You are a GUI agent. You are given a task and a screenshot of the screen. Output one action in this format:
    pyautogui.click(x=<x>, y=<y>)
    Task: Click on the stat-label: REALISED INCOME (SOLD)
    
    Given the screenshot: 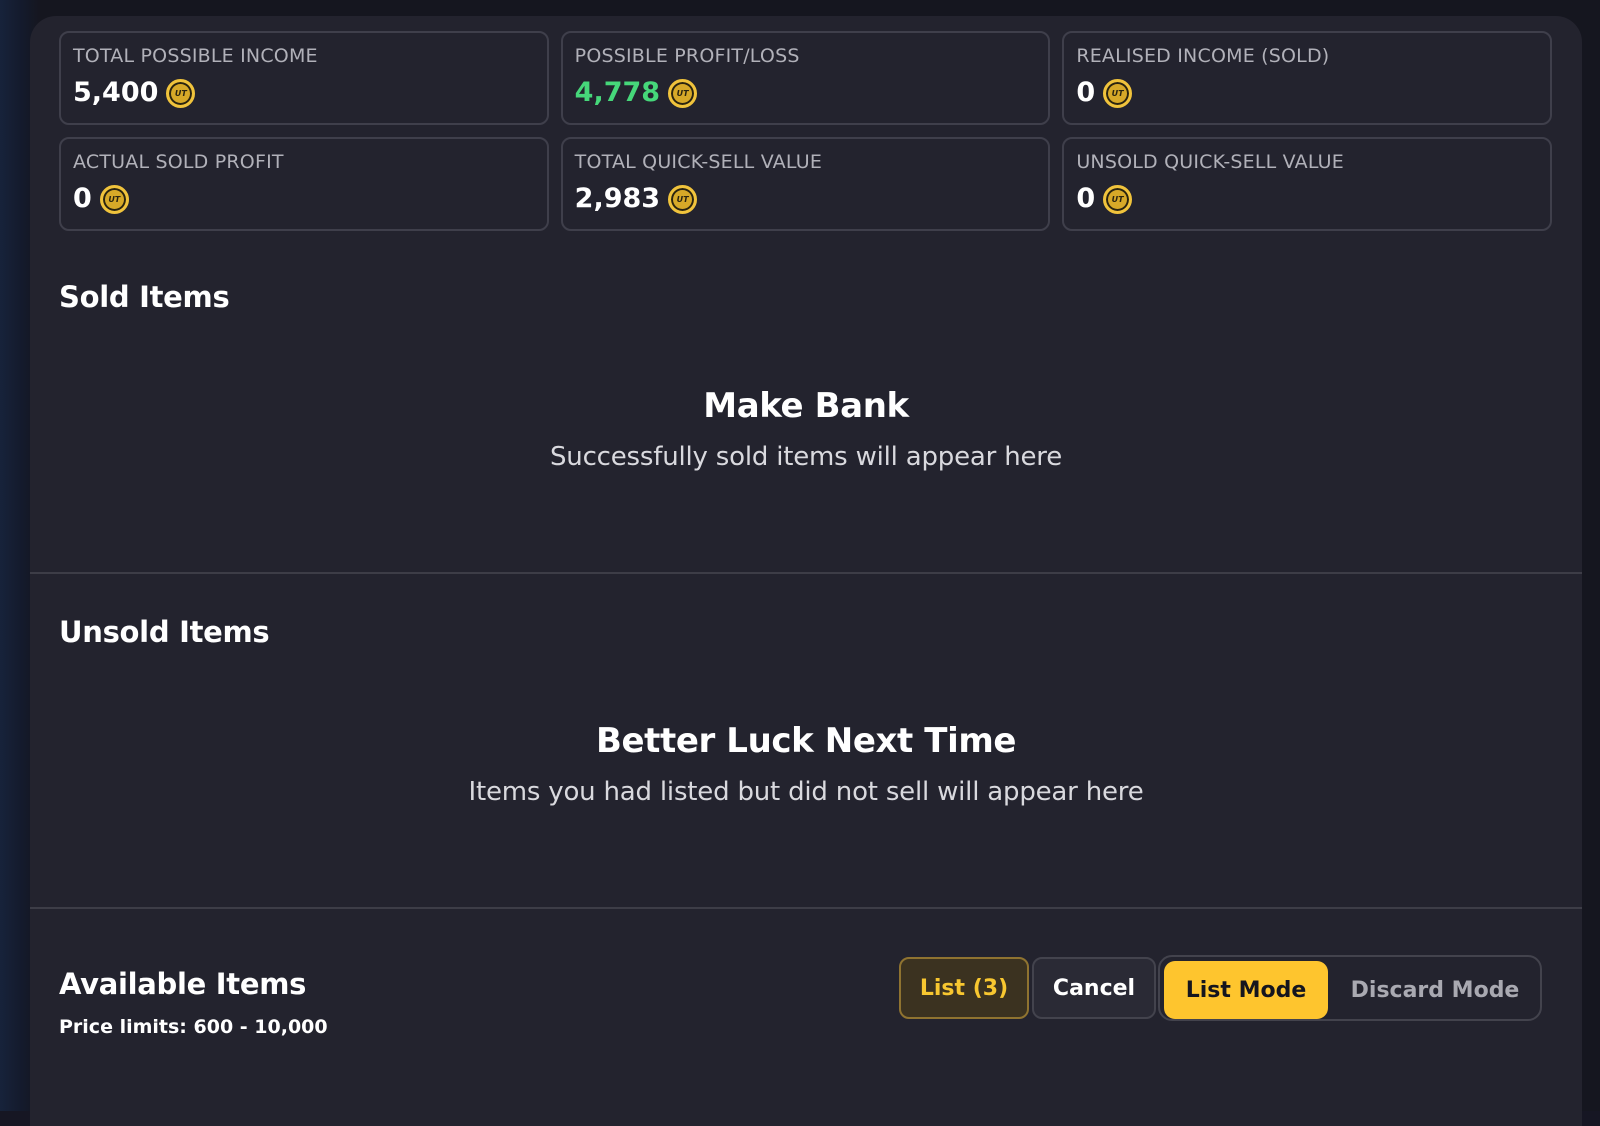 What is the action you would take?
    pyautogui.click(x=1203, y=56)
    